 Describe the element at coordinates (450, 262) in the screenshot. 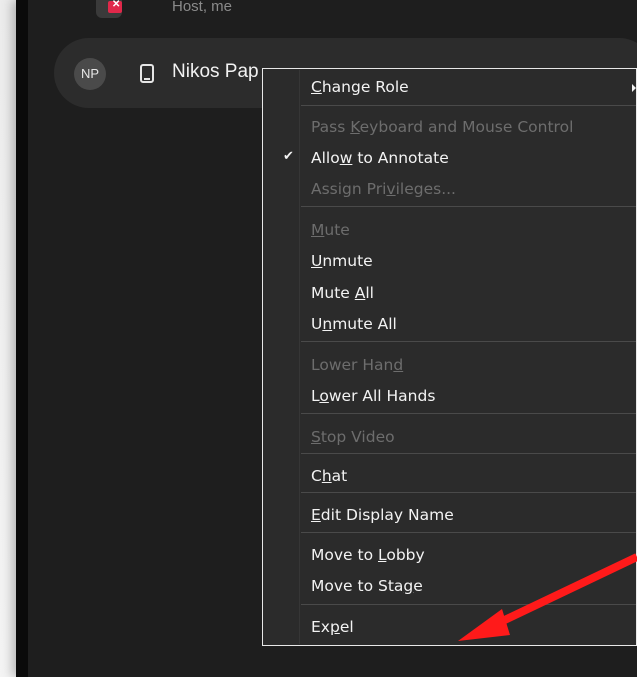

I see `menu-item-unmute: Unmute` at that location.